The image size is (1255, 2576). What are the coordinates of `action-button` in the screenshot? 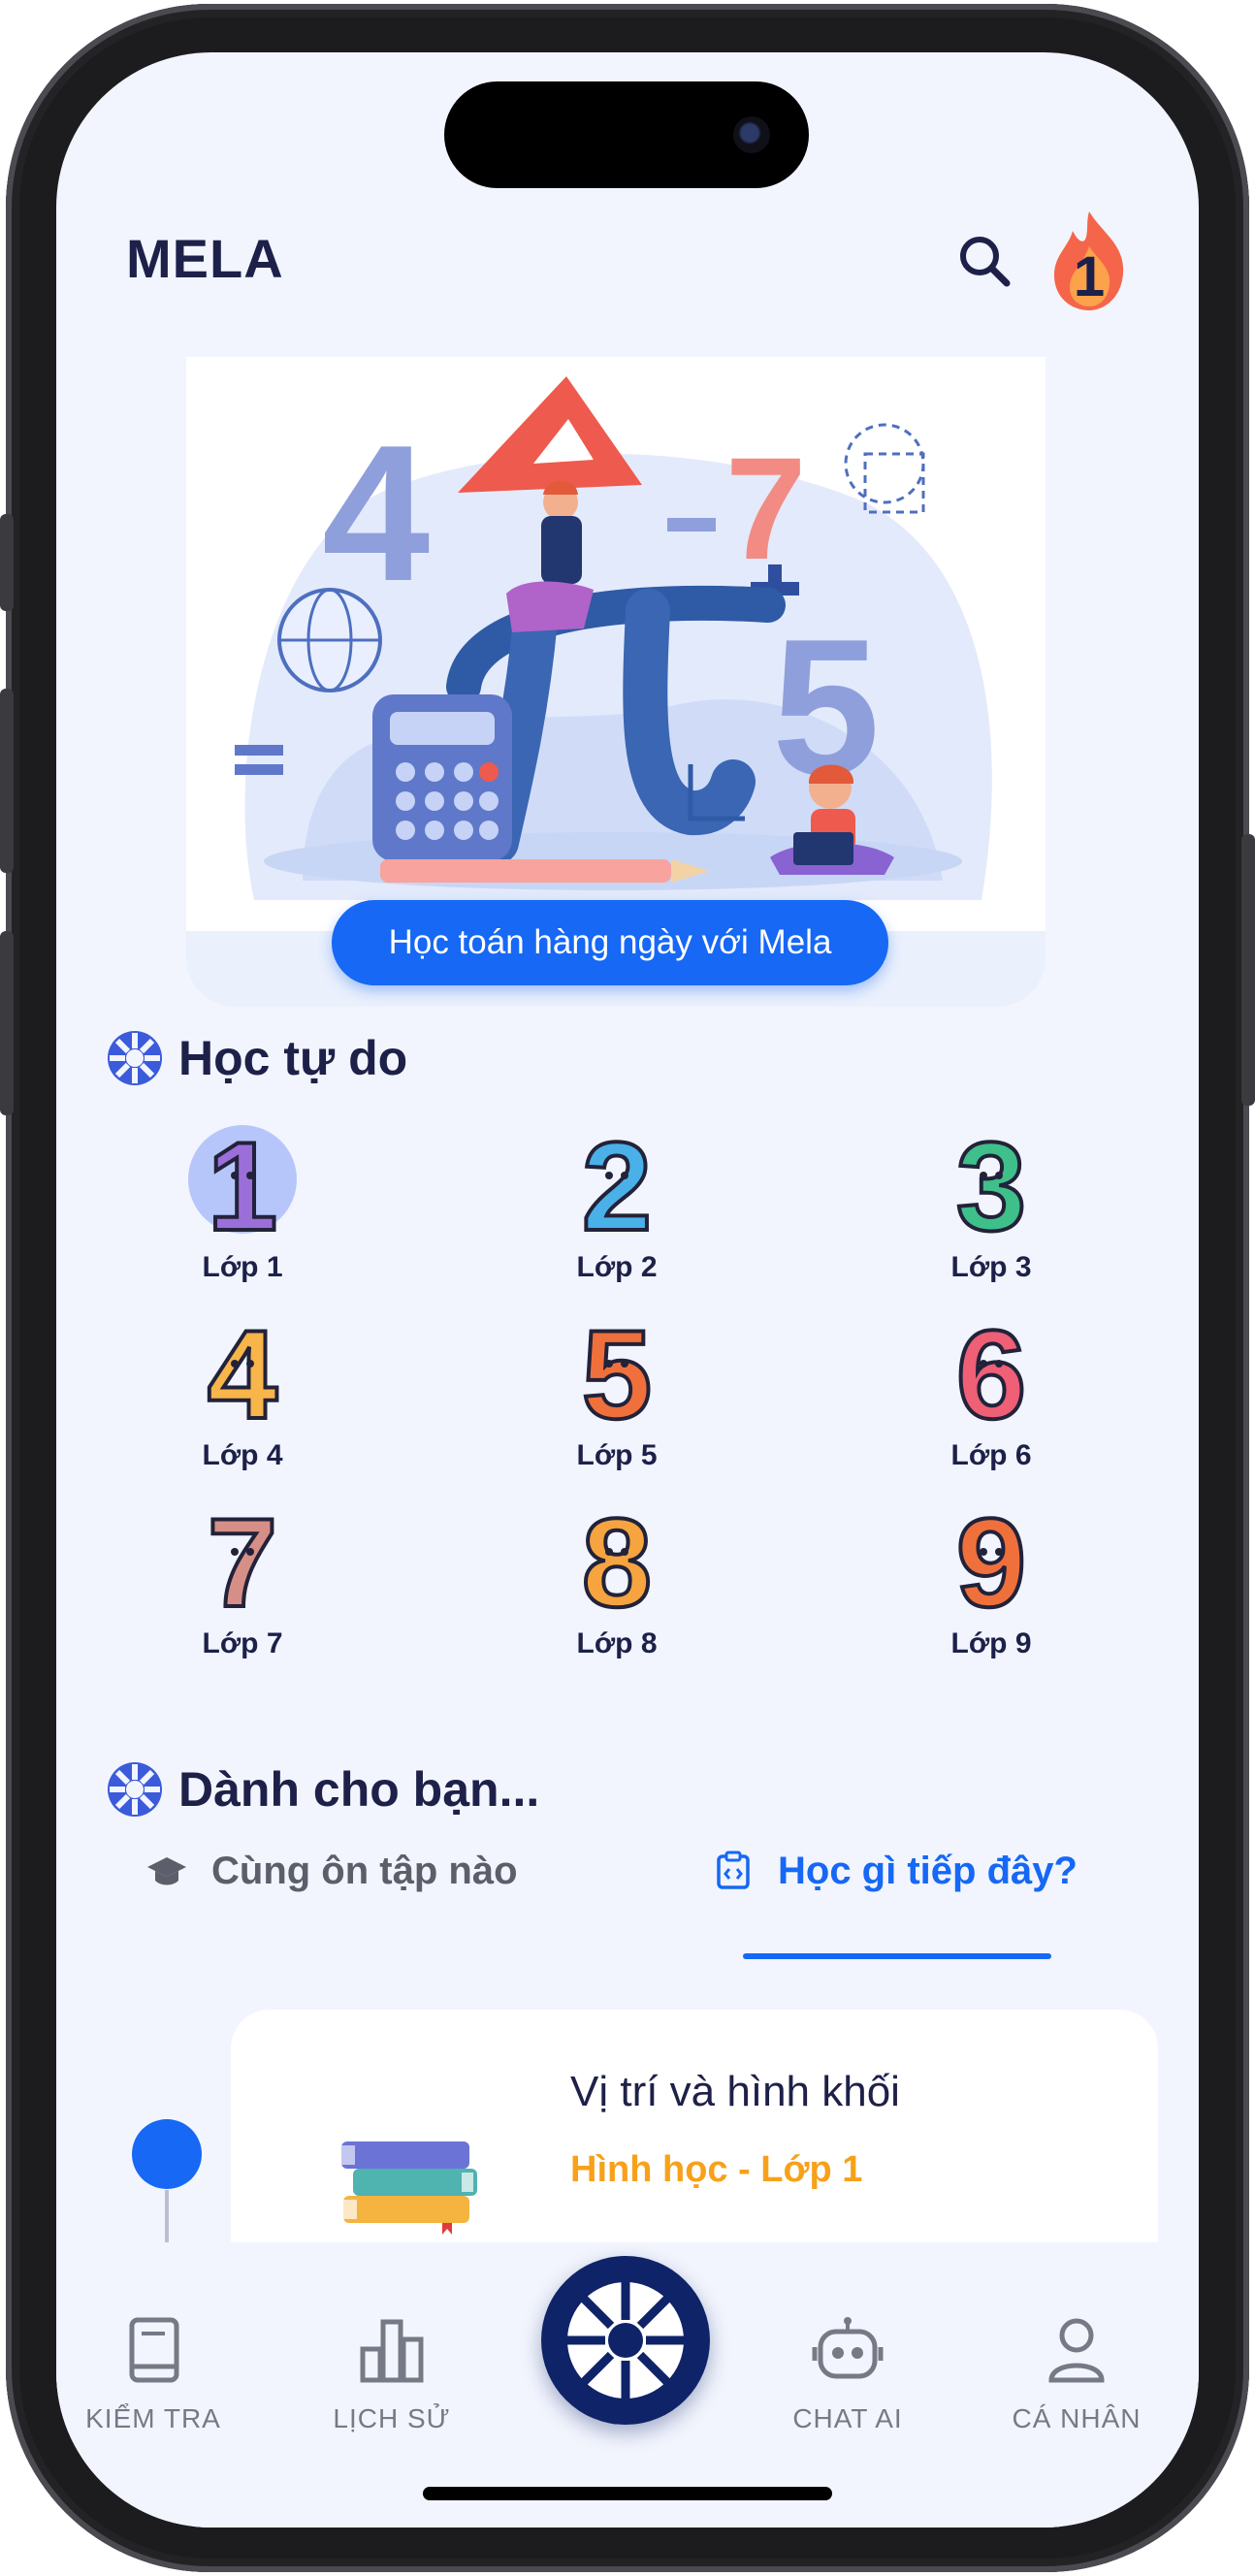 It's located at (7, 562).